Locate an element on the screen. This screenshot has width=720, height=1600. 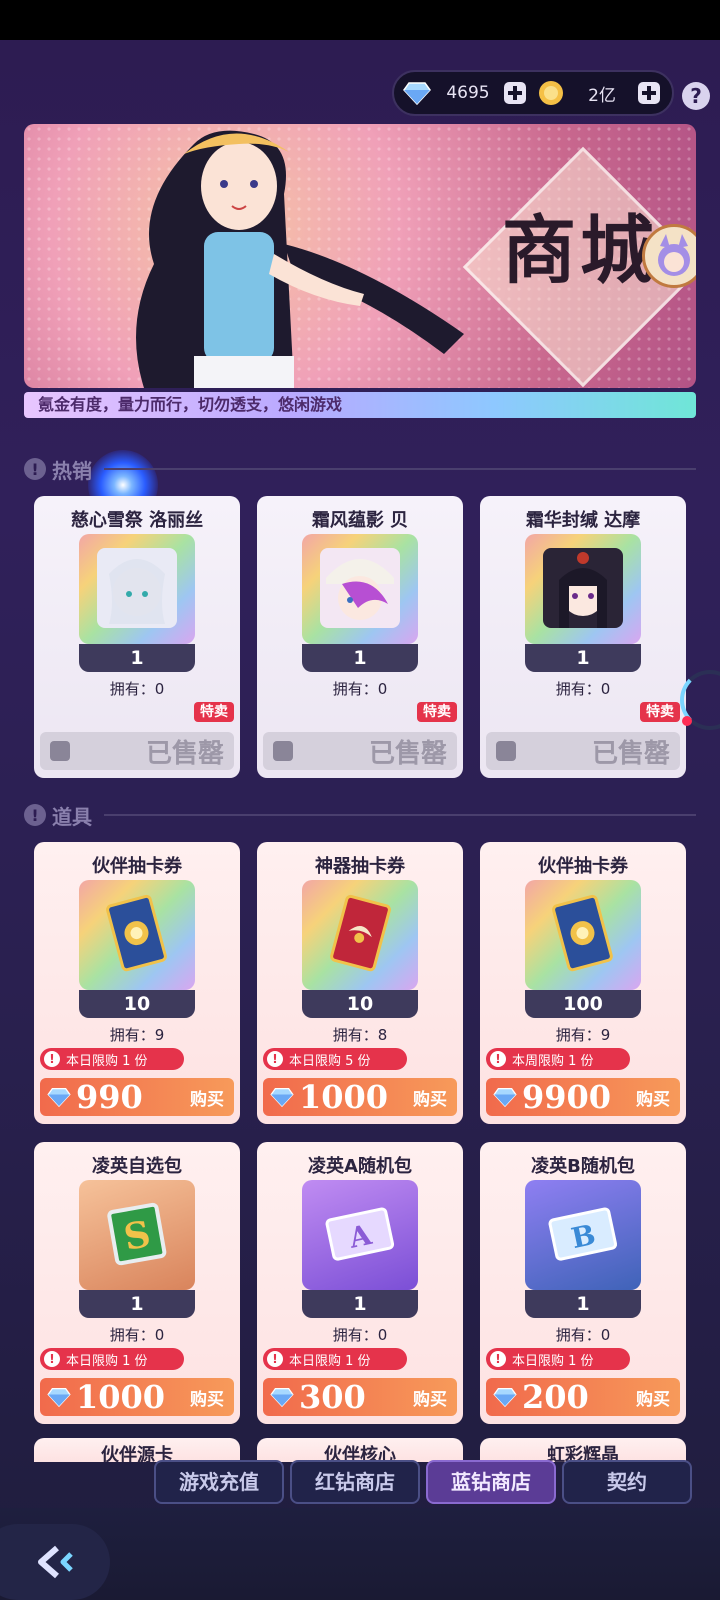
item-name: 凌英自选包 is located at coordinates (137, 1166).